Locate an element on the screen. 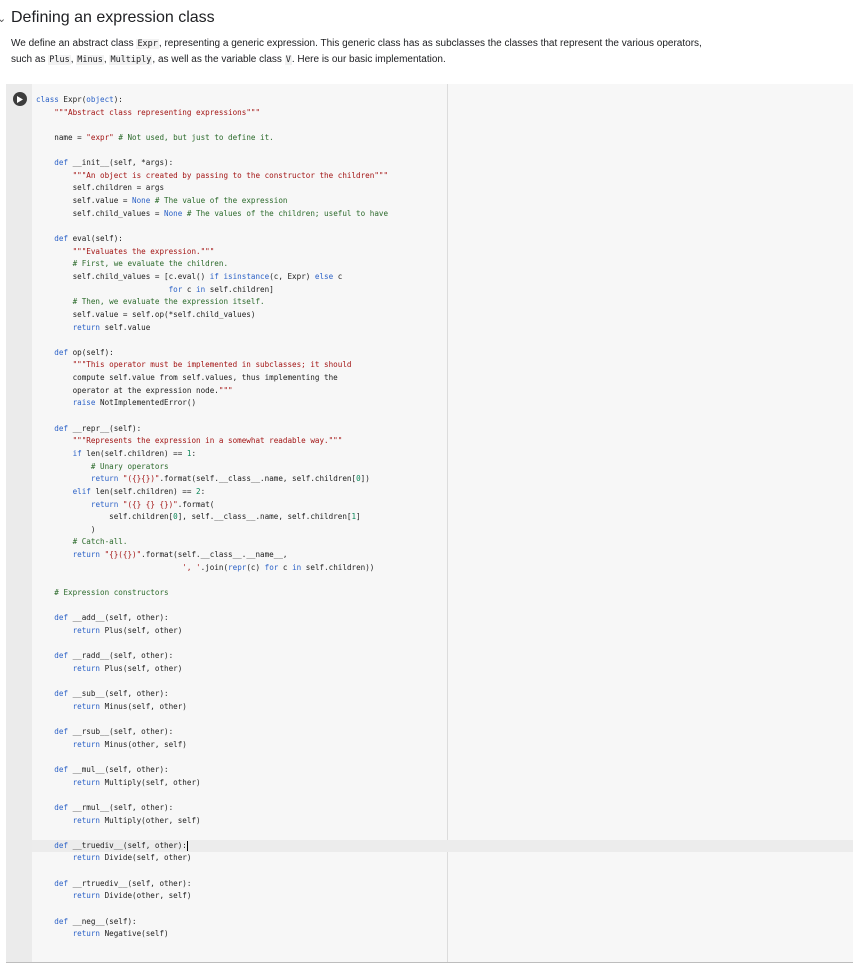 The height and width of the screenshot is (969, 853). code-line: def __sub__(self, other): is located at coordinates (111, 694).